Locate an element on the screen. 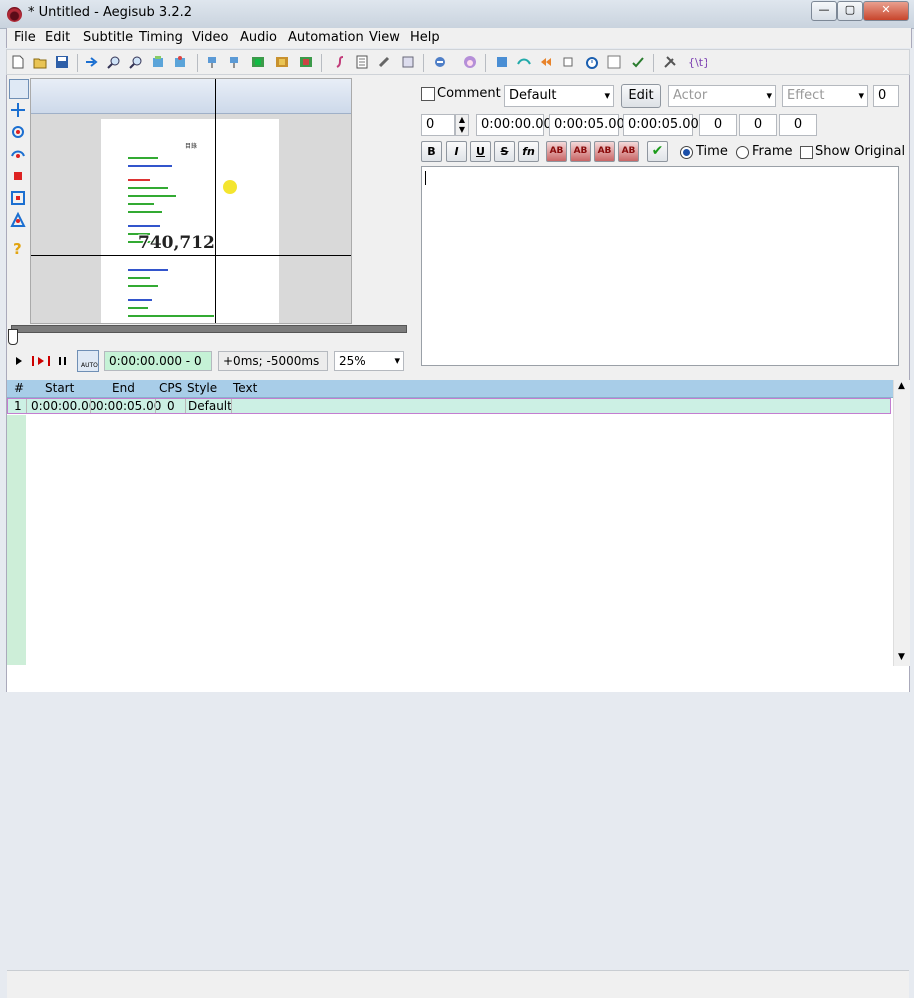 This screenshot has width=914, height=998. menu-video: Video is located at coordinates (210, 37).